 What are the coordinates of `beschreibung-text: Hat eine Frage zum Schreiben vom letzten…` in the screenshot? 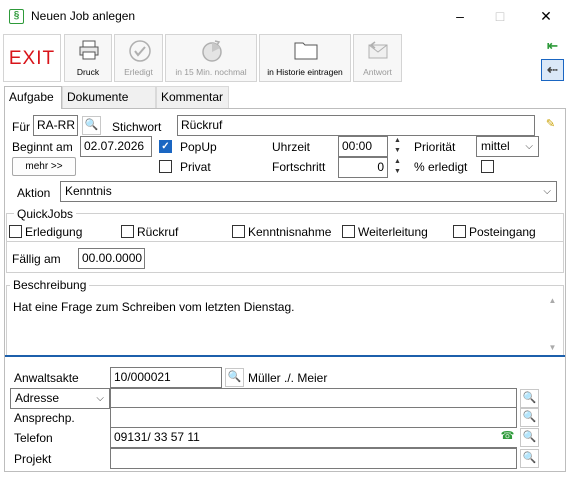 It's located at (154, 307).